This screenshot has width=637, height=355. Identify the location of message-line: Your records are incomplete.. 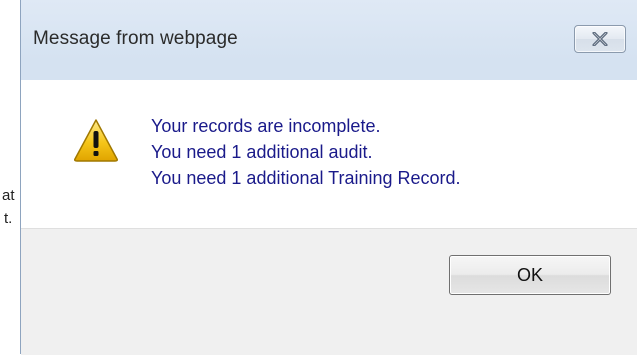
(266, 126).